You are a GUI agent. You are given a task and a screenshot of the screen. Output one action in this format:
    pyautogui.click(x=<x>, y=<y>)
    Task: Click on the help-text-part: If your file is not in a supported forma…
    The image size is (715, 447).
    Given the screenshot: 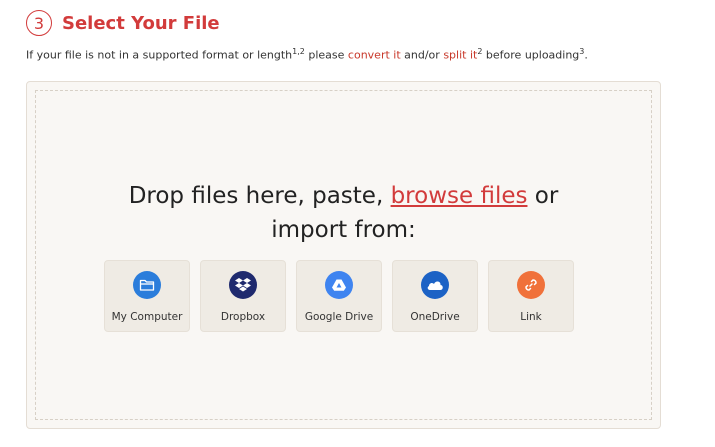 What is the action you would take?
    pyautogui.click(x=159, y=55)
    